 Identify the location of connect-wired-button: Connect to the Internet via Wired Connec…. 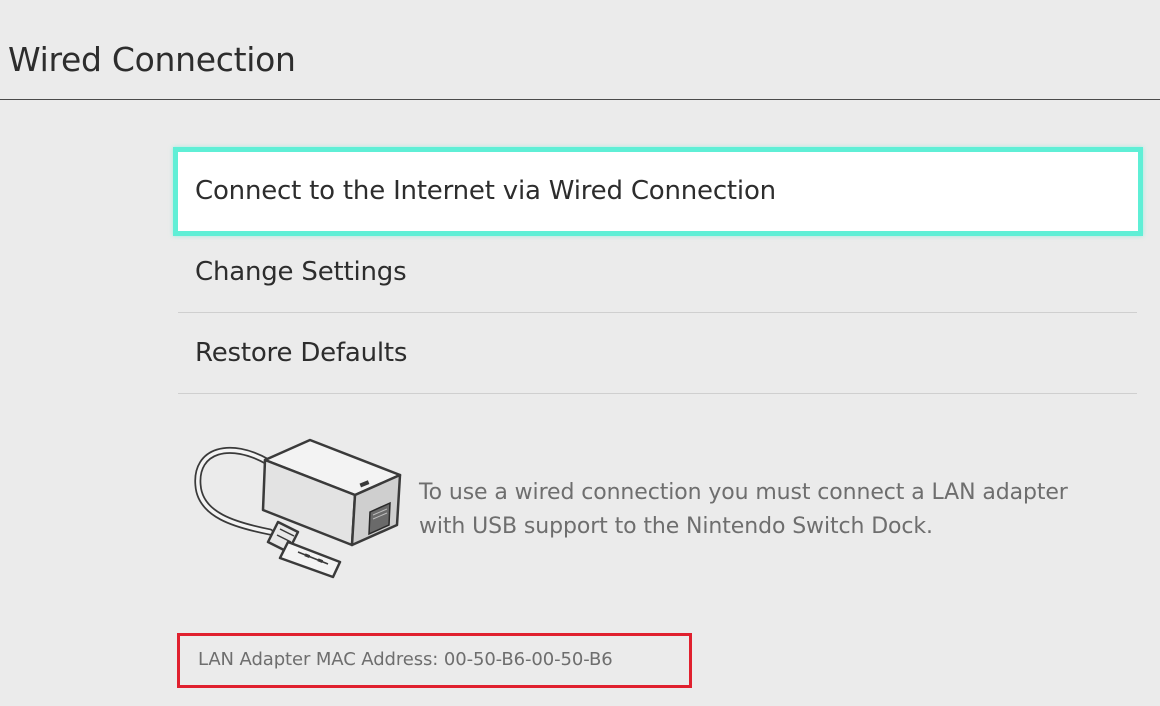
(658, 191).